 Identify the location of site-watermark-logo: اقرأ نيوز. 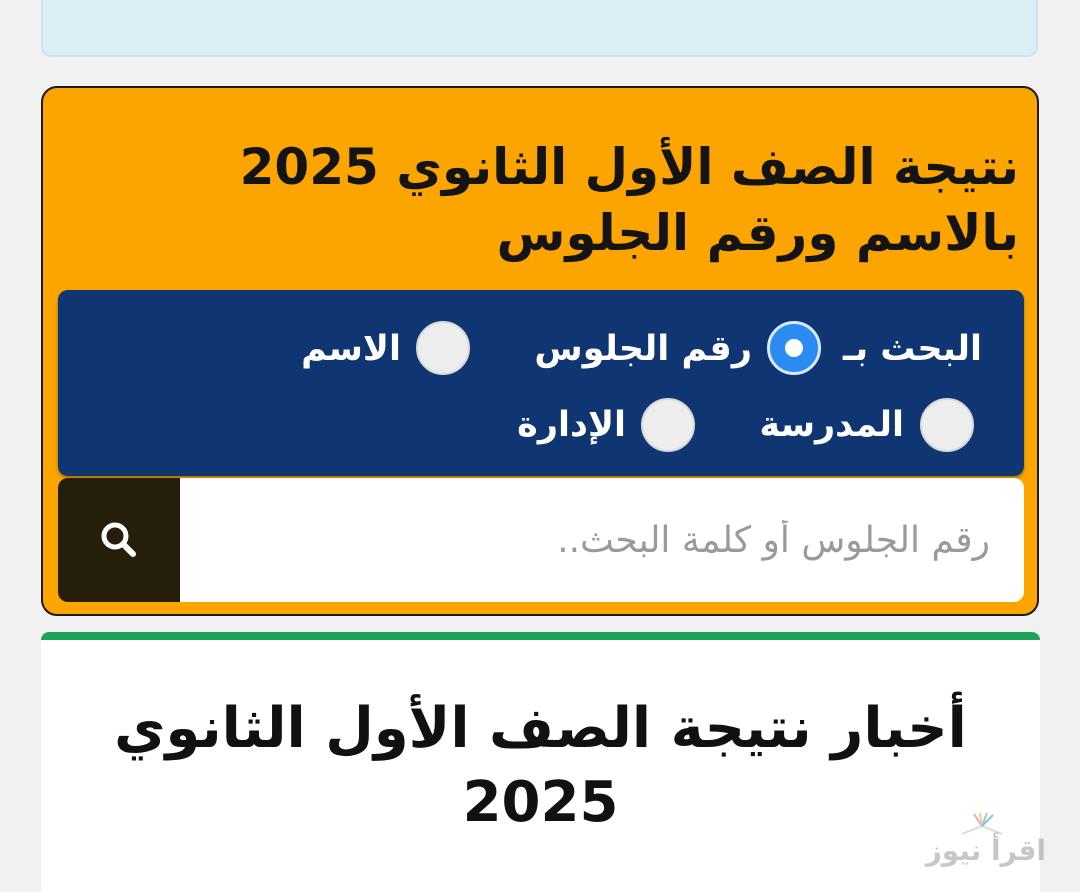
(986, 842).